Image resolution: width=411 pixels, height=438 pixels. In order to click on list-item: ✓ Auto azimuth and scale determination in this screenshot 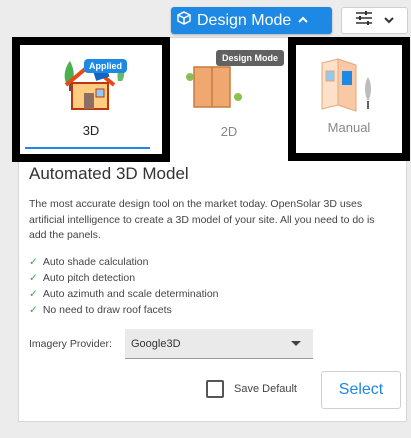, I will do `click(124, 294)`.